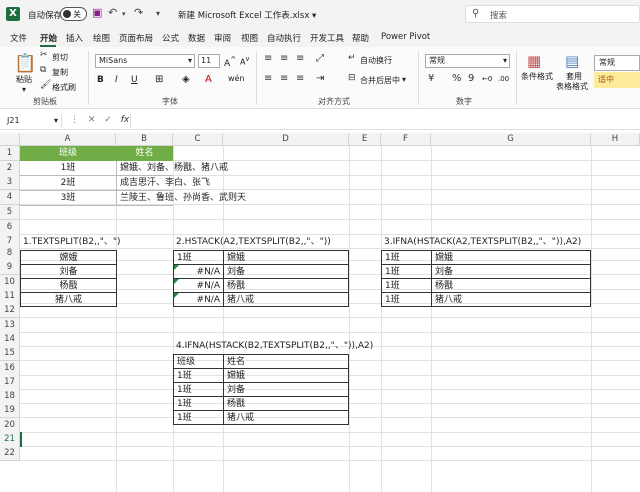 The image size is (640, 492). Describe the element at coordinates (10, 454) in the screenshot. I see `row-header: 22` at that location.